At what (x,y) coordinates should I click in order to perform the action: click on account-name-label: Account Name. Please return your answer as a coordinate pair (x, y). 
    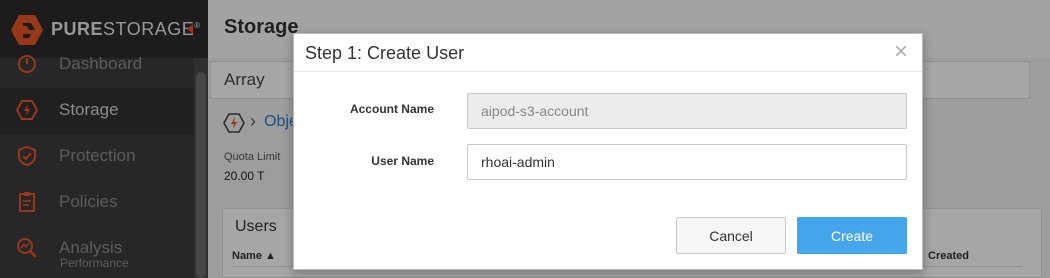
    Looking at the image, I should click on (391, 109).